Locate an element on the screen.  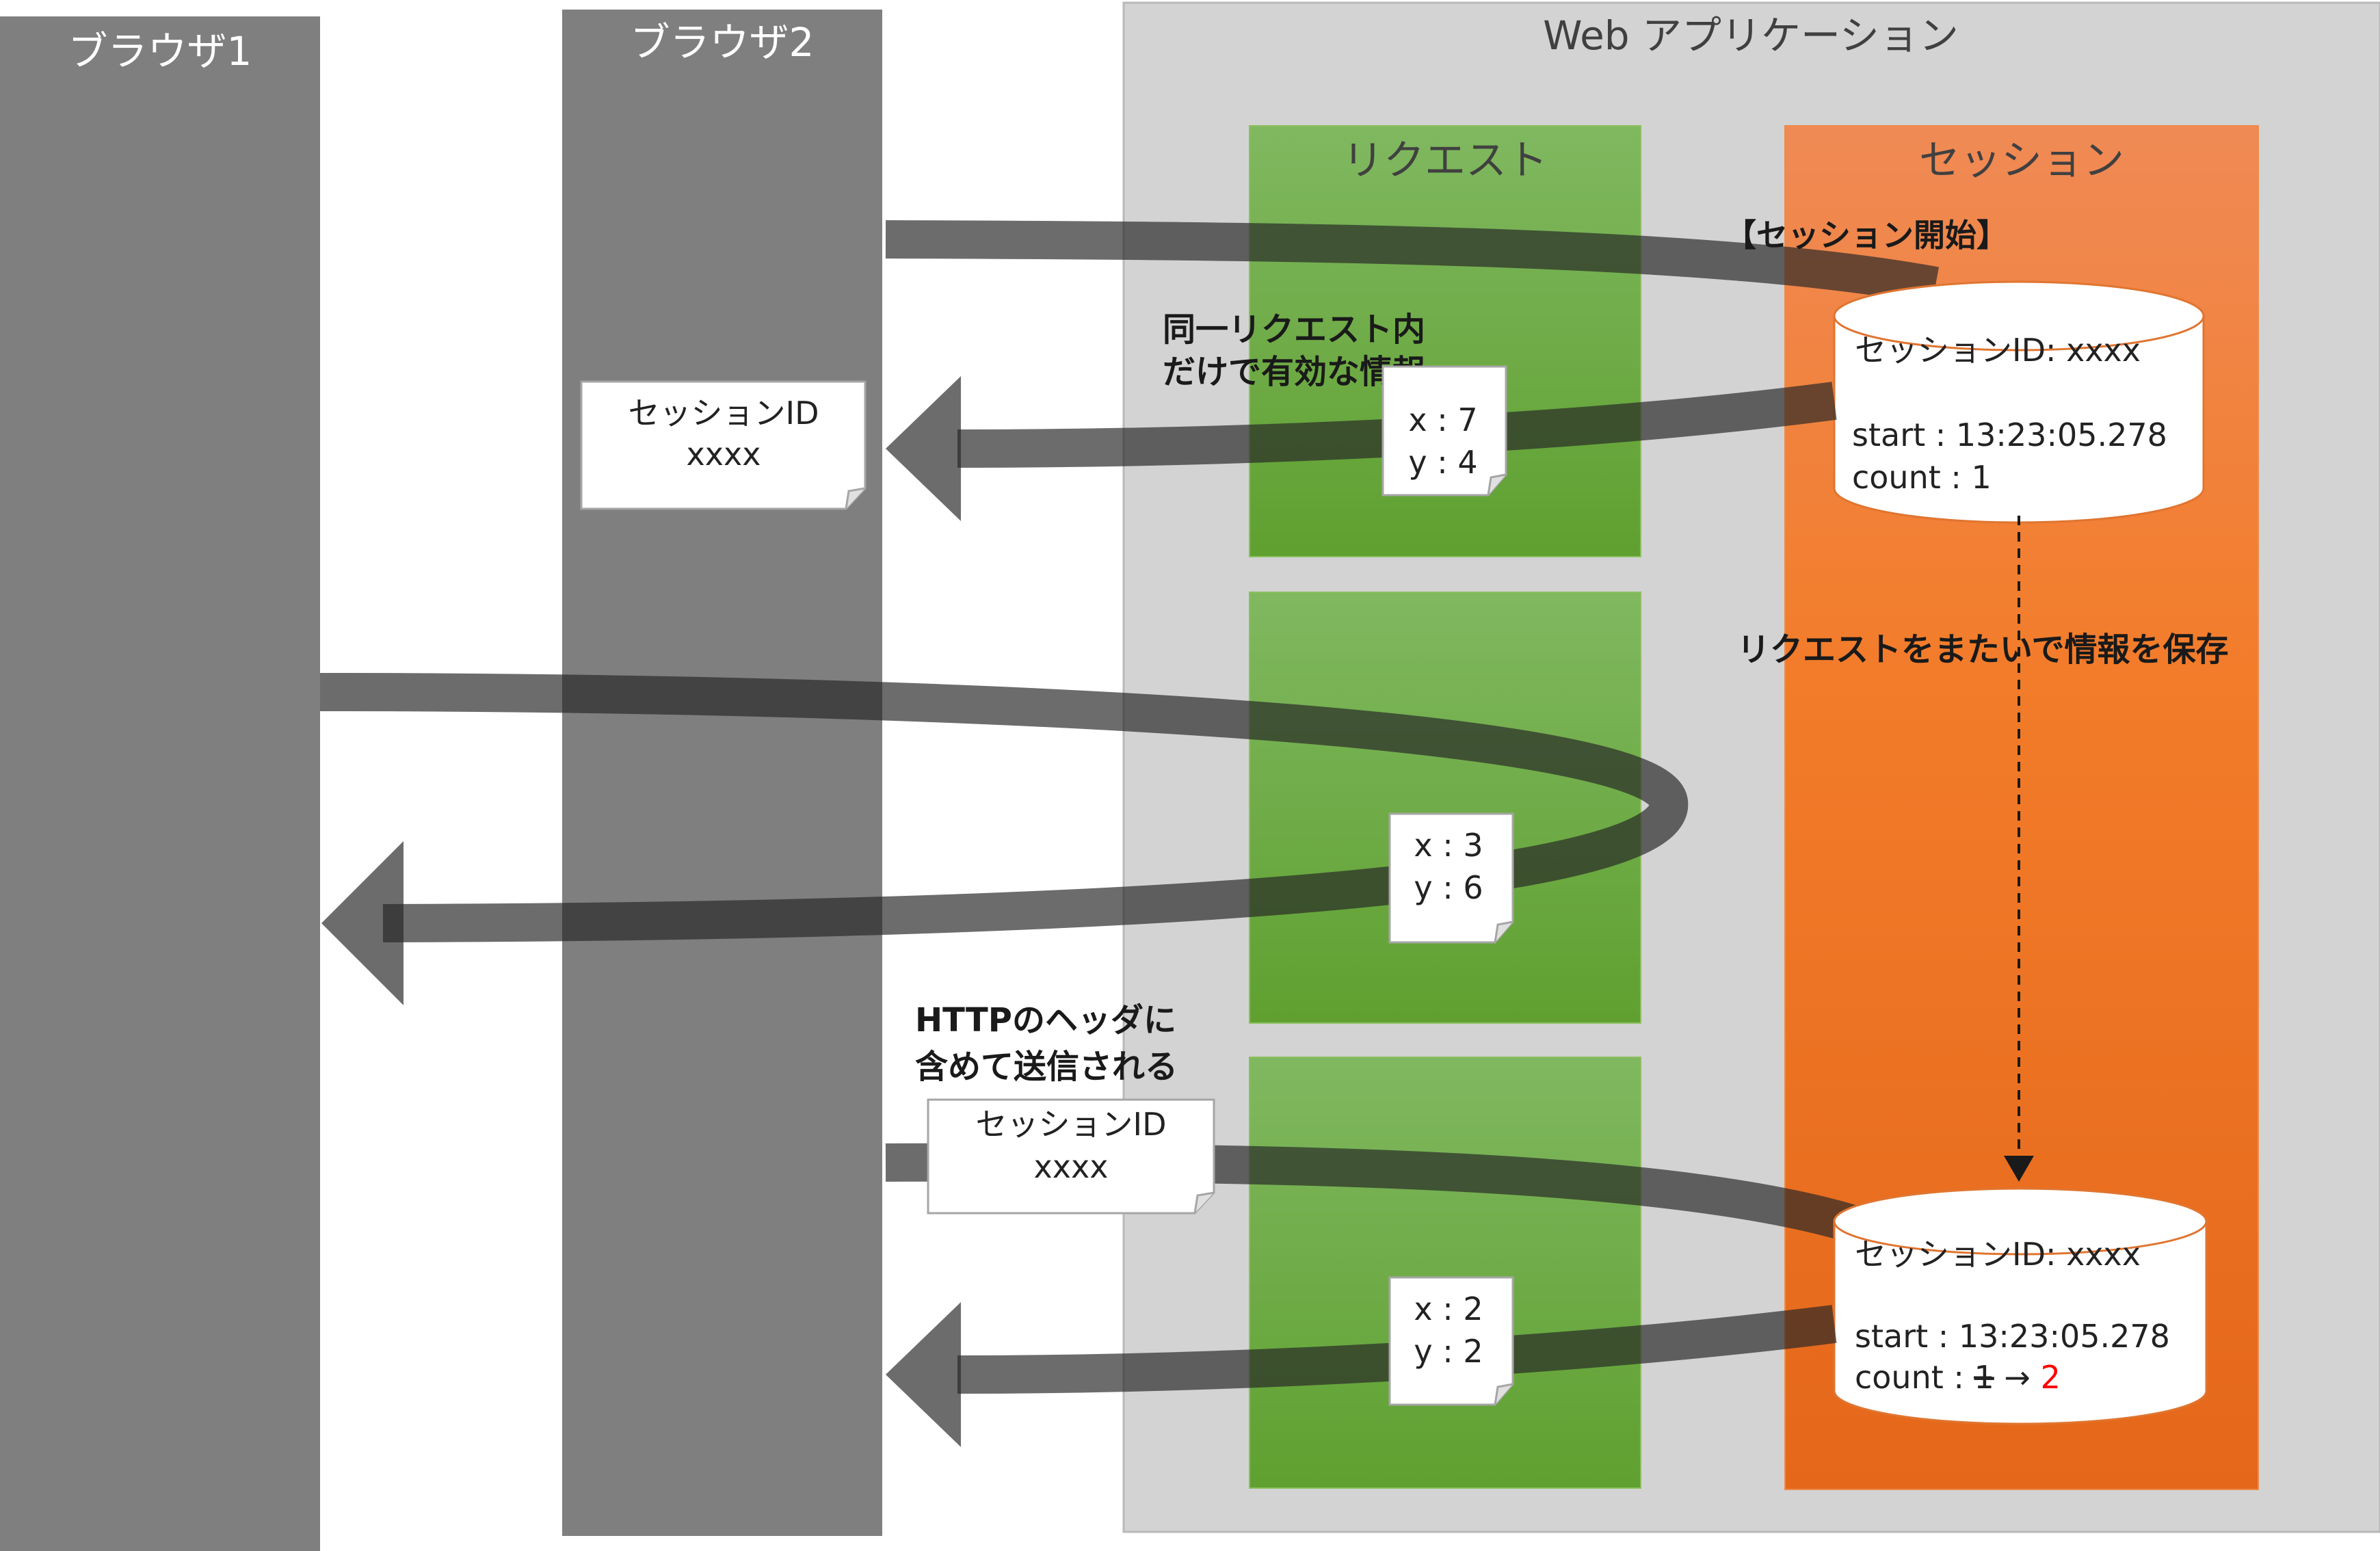
http-header-label-1: HTTPのヘッダに is located at coordinates (1045, 1020).